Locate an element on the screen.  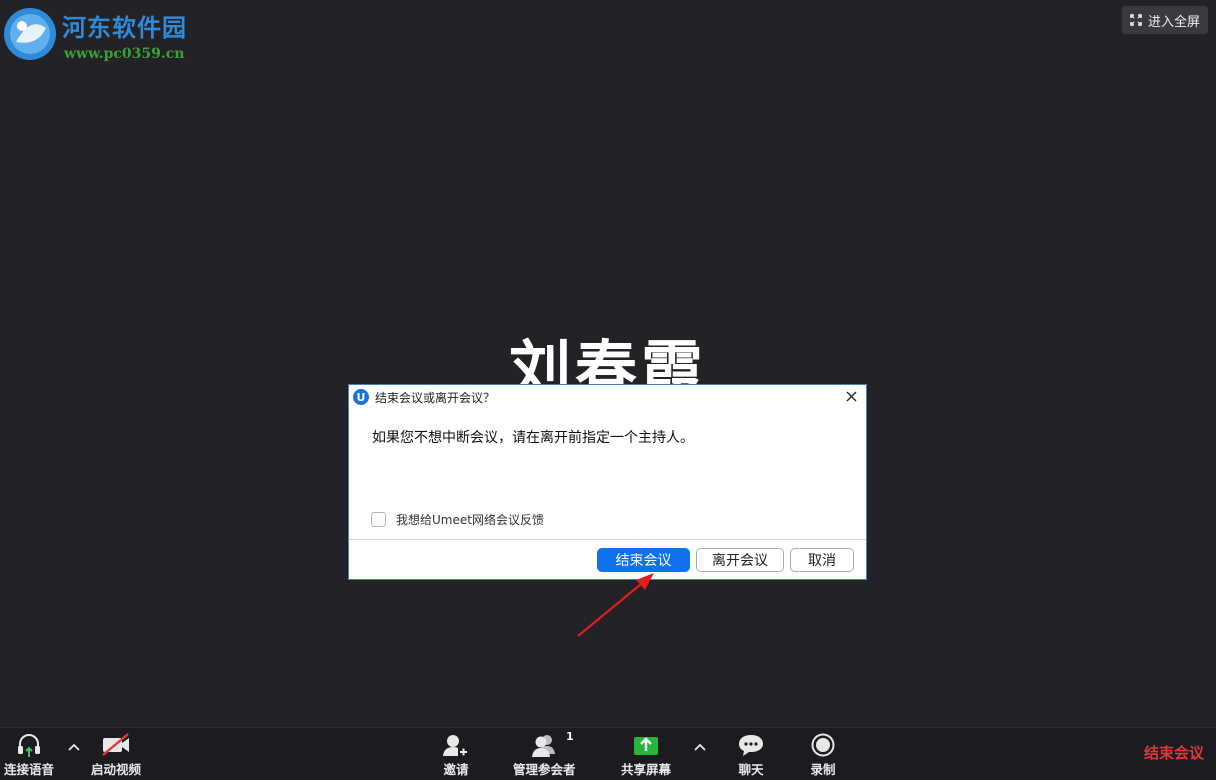
participants-icon is located at coordinates (544, 746).